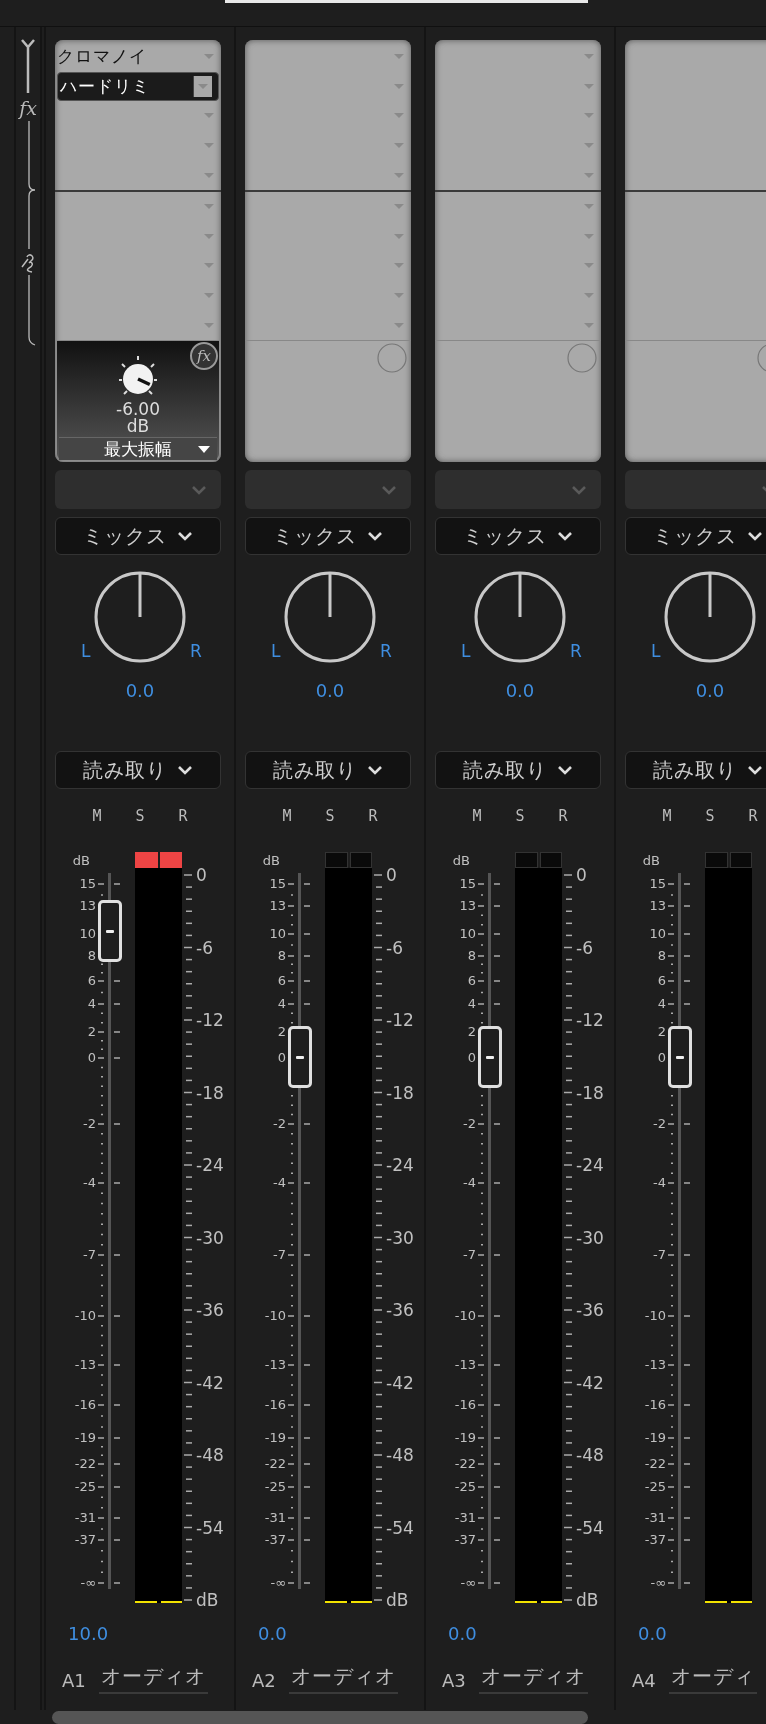  Describe the element at coordinates (204, 355) in the screenshot. I see `effect-bypass-button: fx` at that location.